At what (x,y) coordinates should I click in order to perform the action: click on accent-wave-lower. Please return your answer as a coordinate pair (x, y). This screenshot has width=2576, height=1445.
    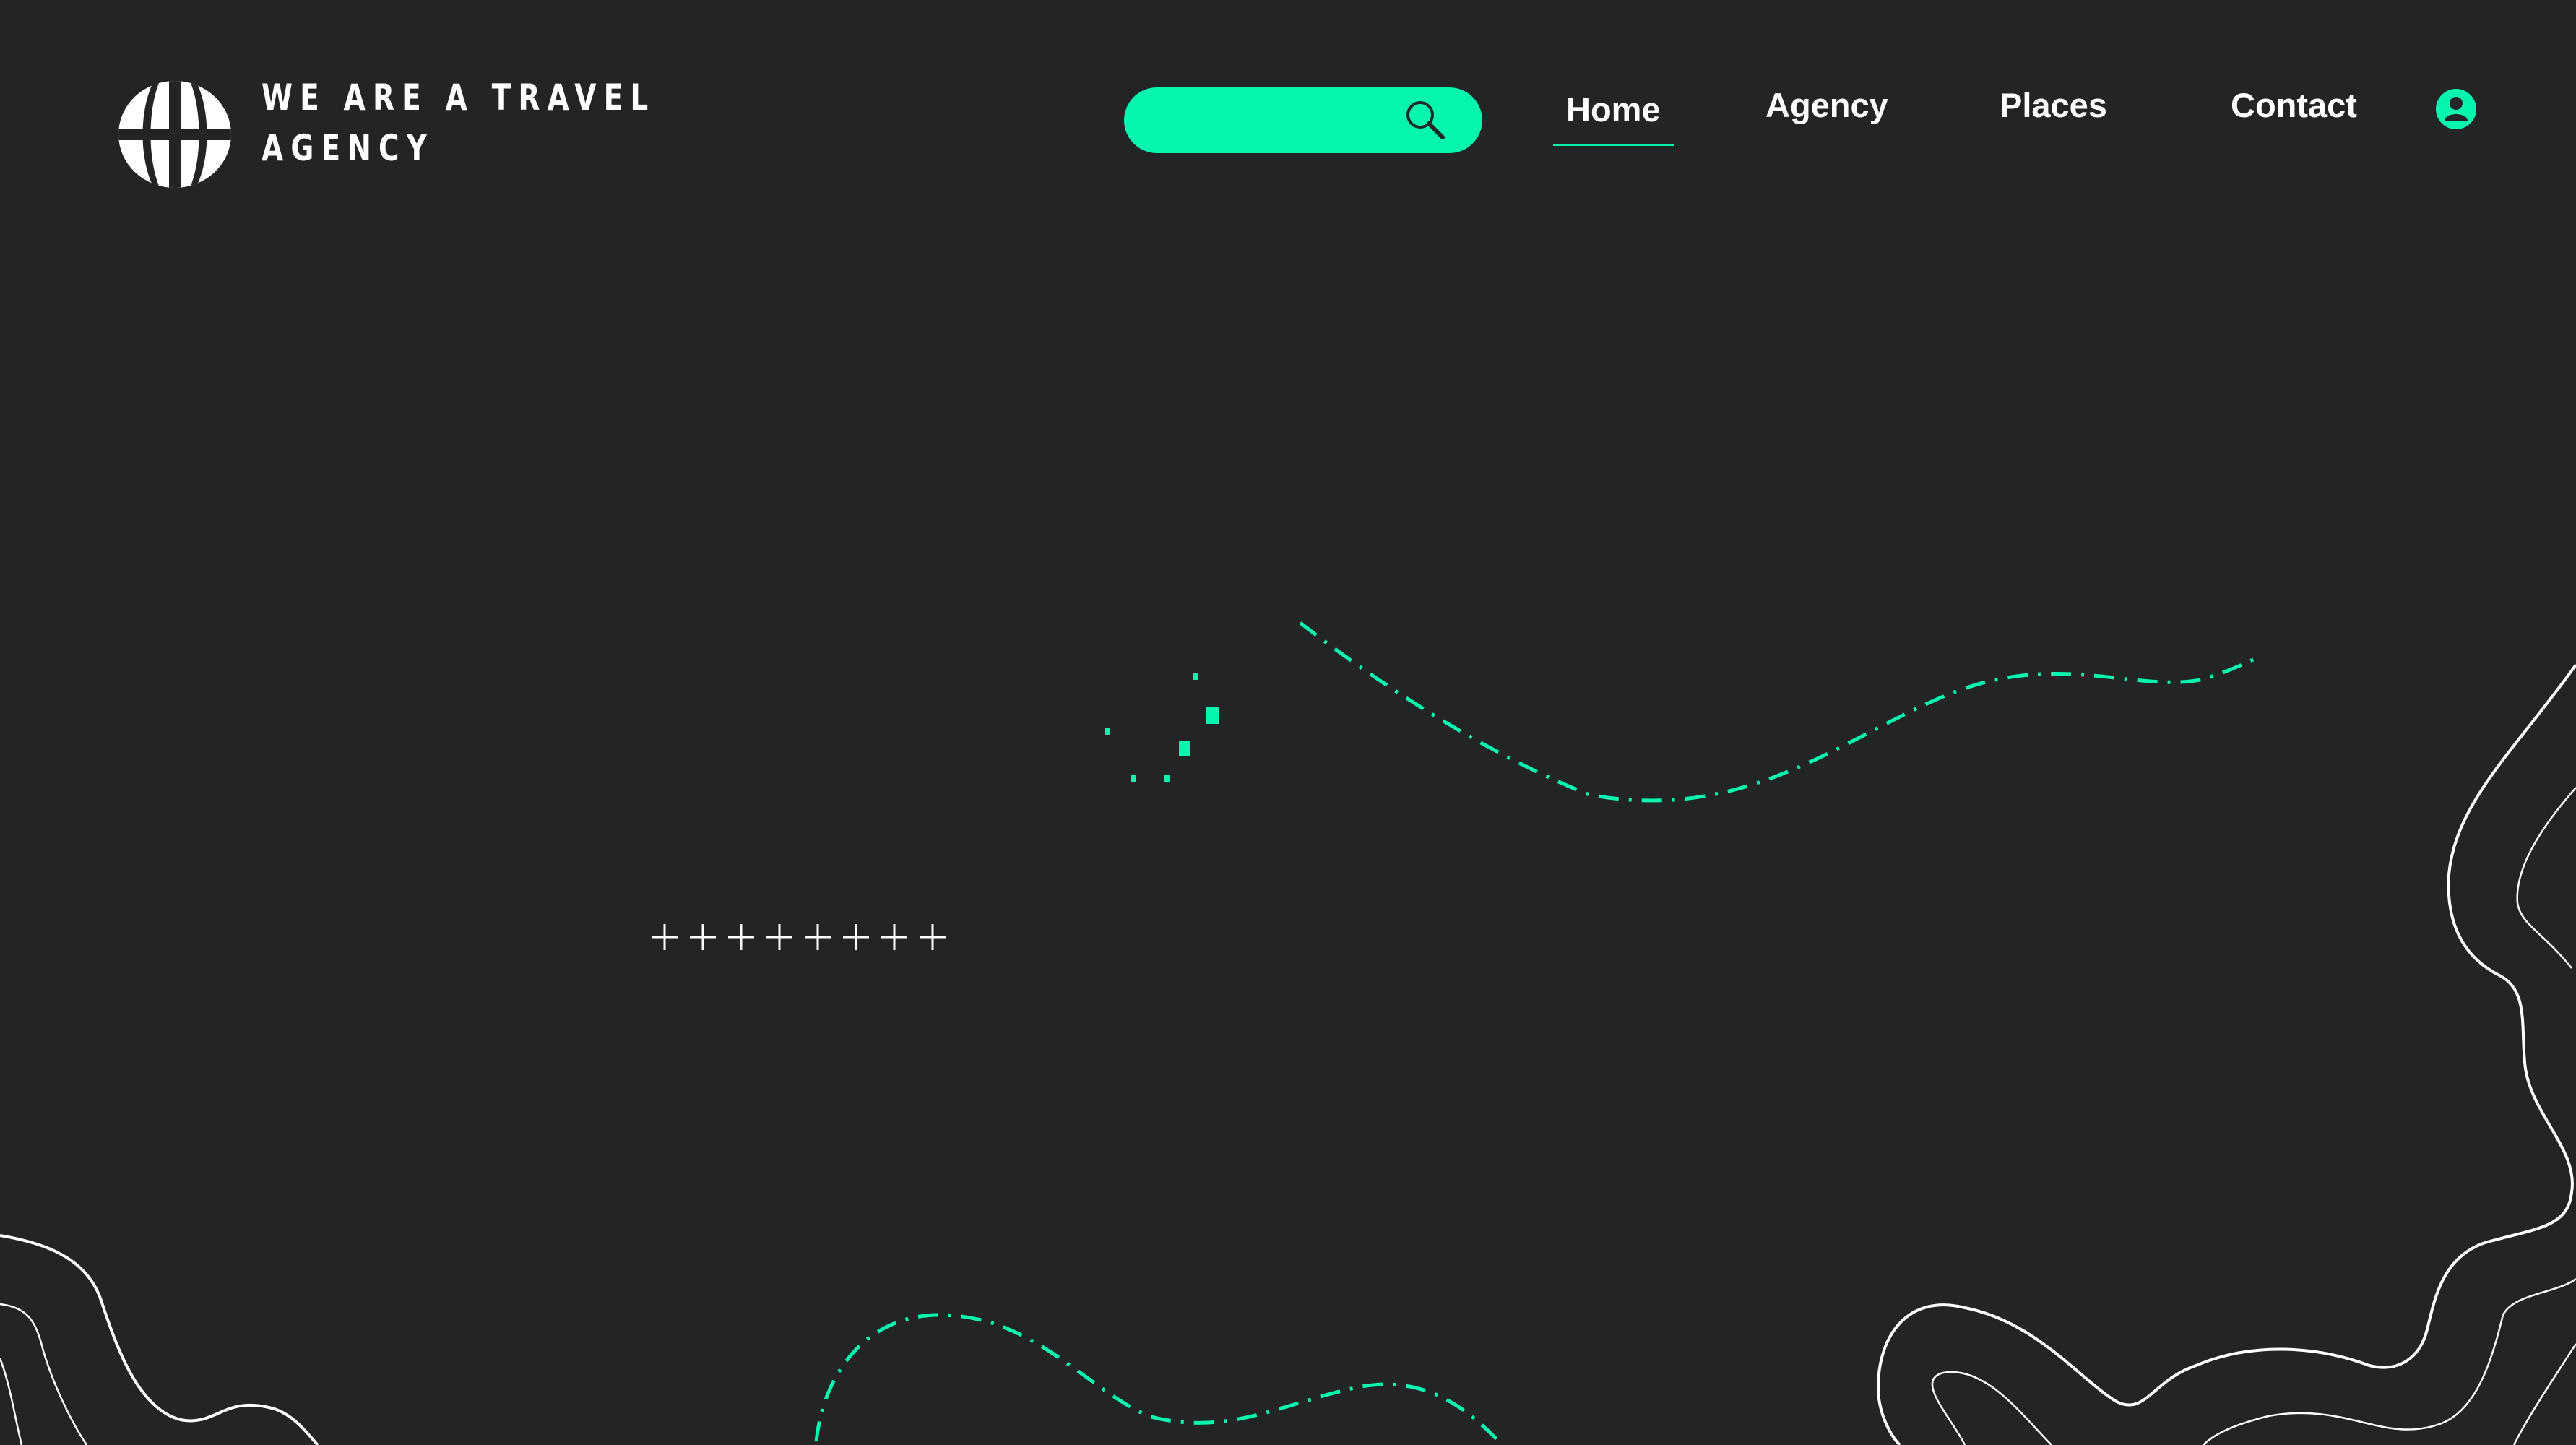
    Looking at the image, I should click on (1157, 1378).